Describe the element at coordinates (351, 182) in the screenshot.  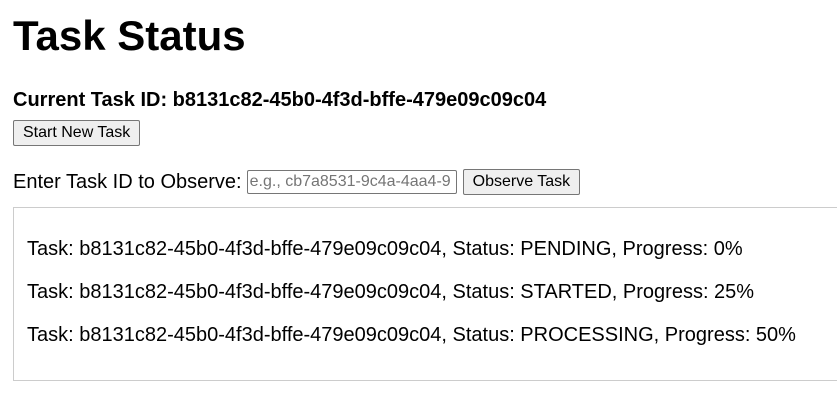
I see `task-id-input` at that location.